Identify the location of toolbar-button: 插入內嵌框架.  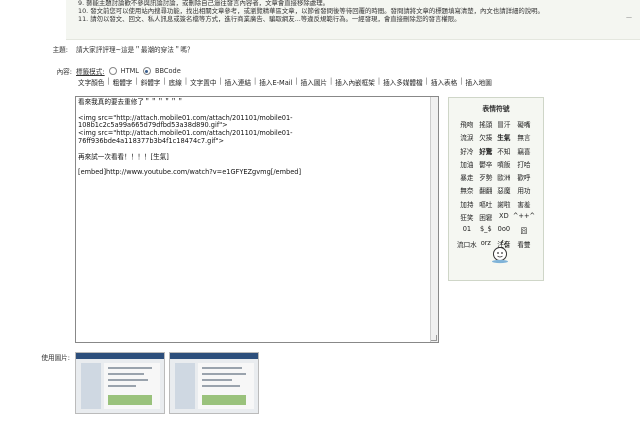
(355, 82).